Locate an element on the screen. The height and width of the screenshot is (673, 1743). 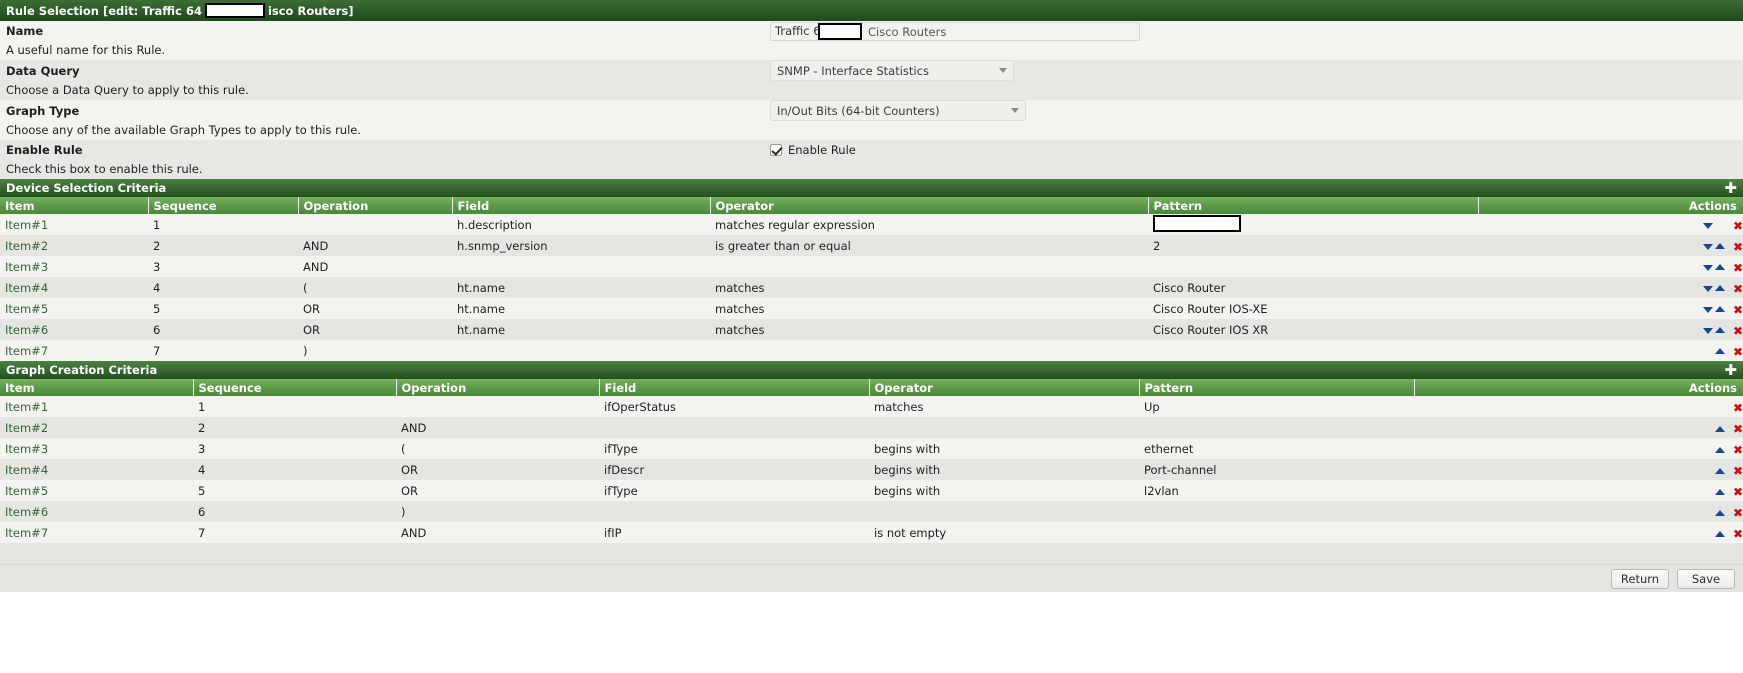
cell-field: ifType is located at coordinates (621, 490).